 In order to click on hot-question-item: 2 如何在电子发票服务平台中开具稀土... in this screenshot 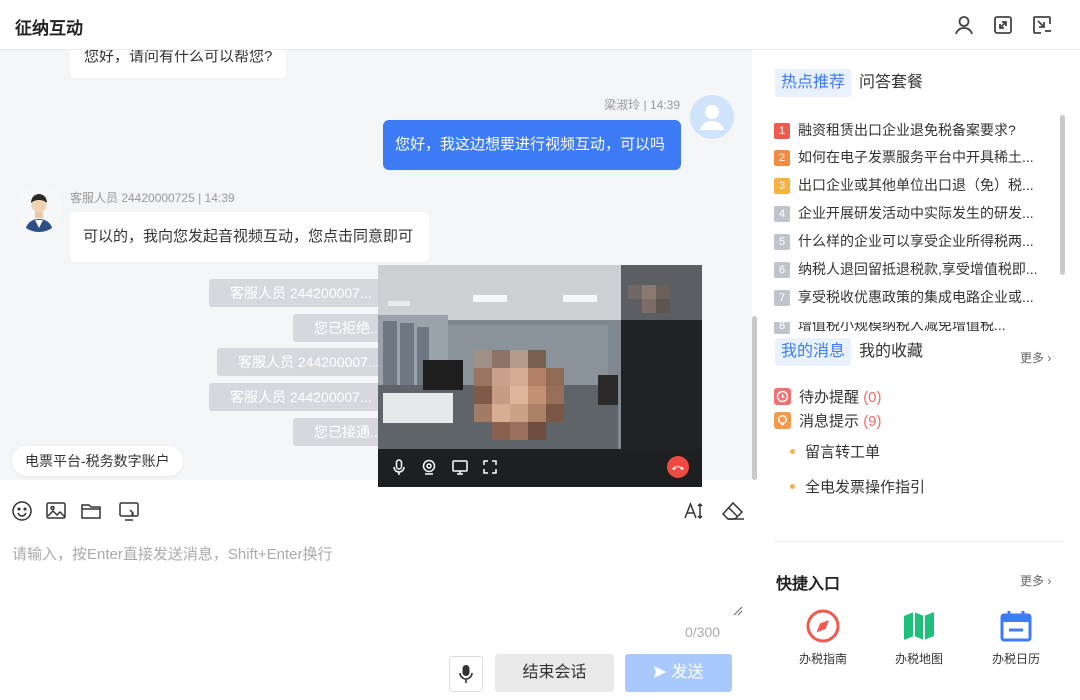, I will do `click(915, 160)`.